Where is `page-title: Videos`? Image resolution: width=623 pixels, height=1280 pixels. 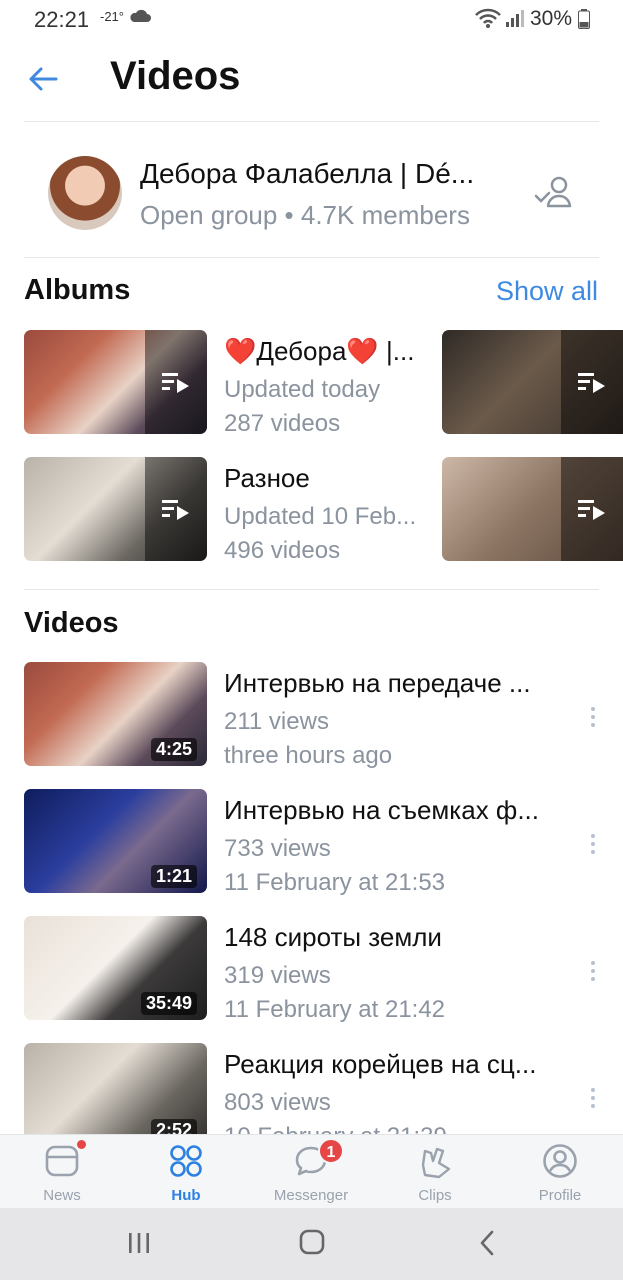 page-title: Videos is located at coordinates (175, 76).